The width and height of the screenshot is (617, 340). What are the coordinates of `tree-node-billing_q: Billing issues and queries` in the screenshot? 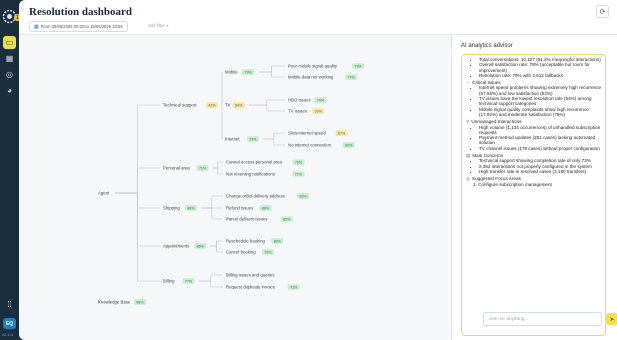 It's located at (250, 275).